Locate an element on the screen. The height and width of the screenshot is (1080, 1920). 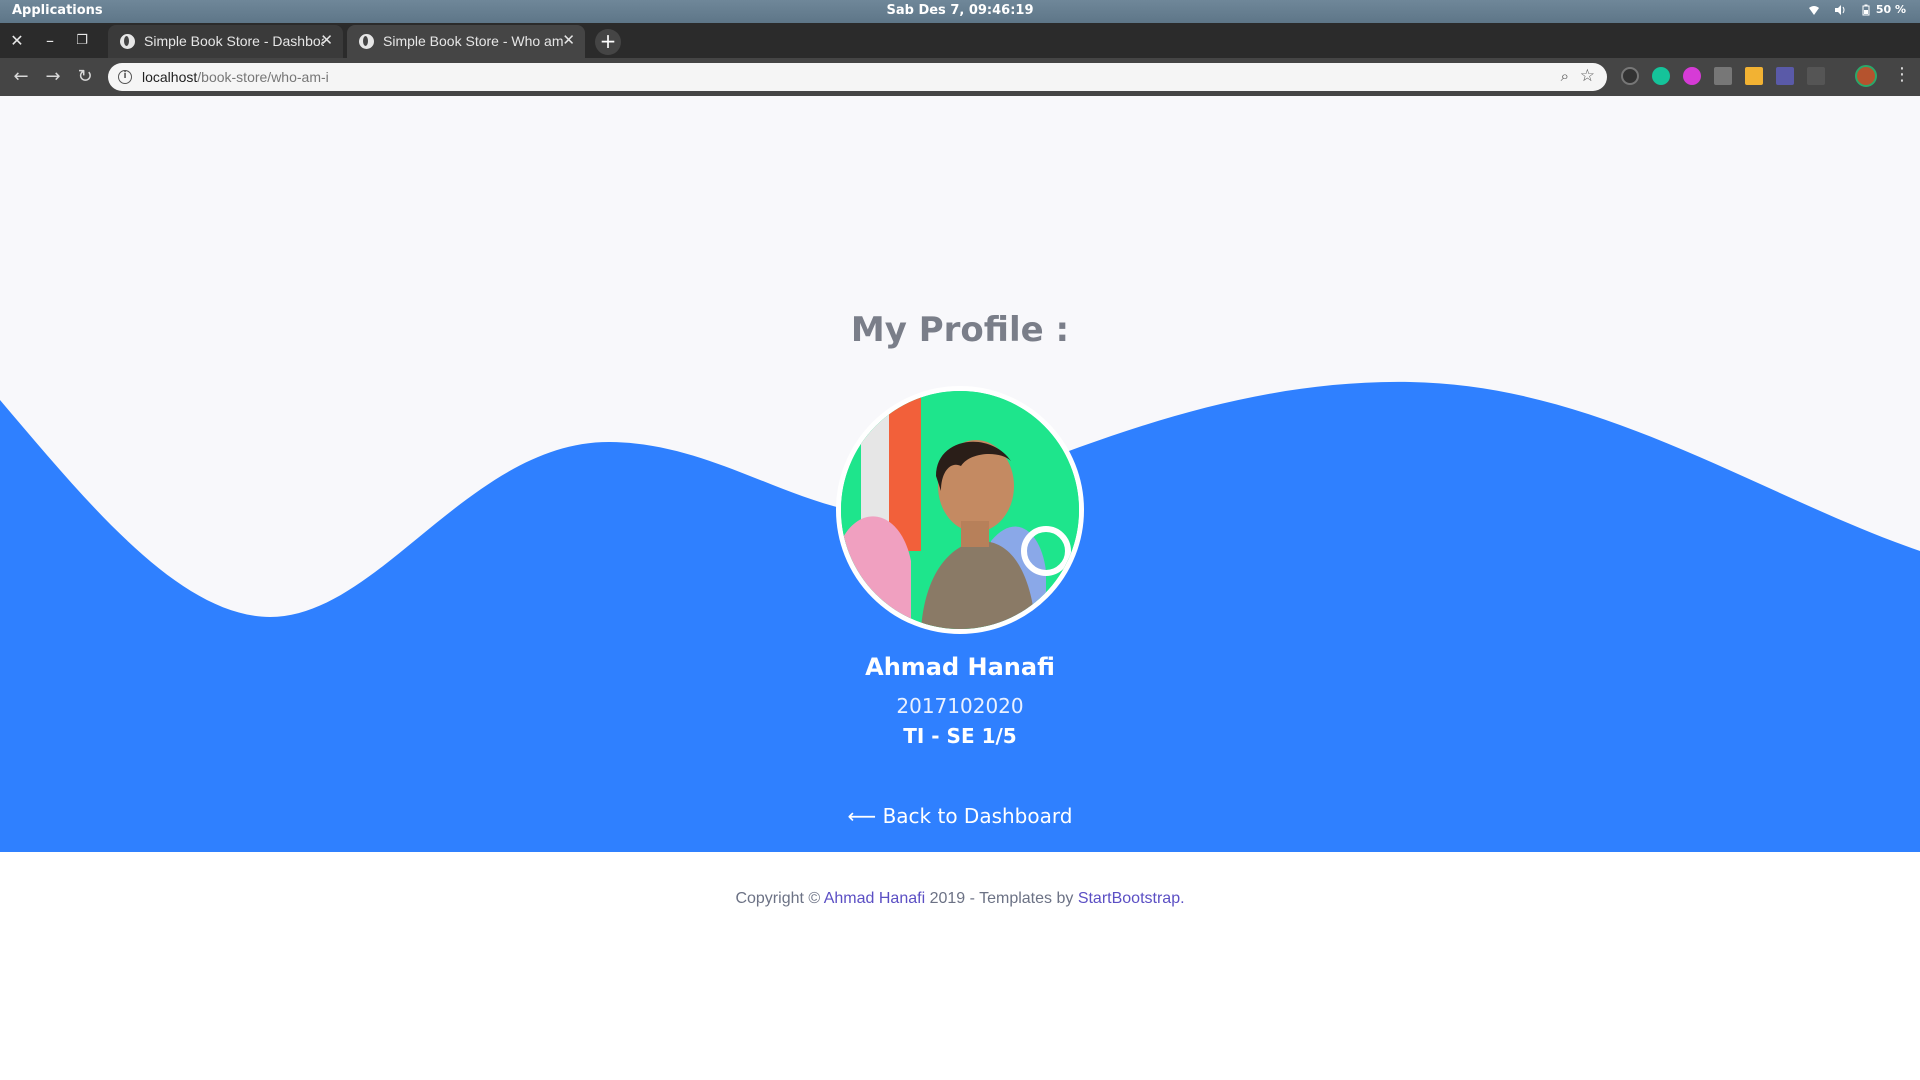
site-info-icon: i is located at coordinates (125, 77).